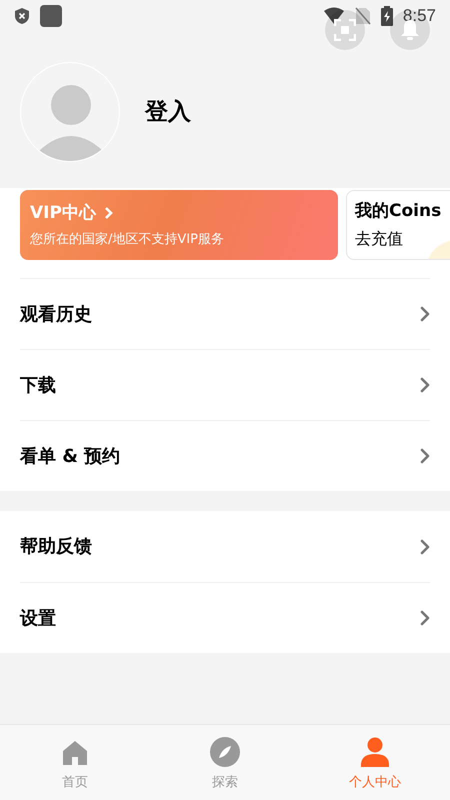 The height and width of the screenshot is (800, 450). I want to click on wifi-icon, so click(333, 16).